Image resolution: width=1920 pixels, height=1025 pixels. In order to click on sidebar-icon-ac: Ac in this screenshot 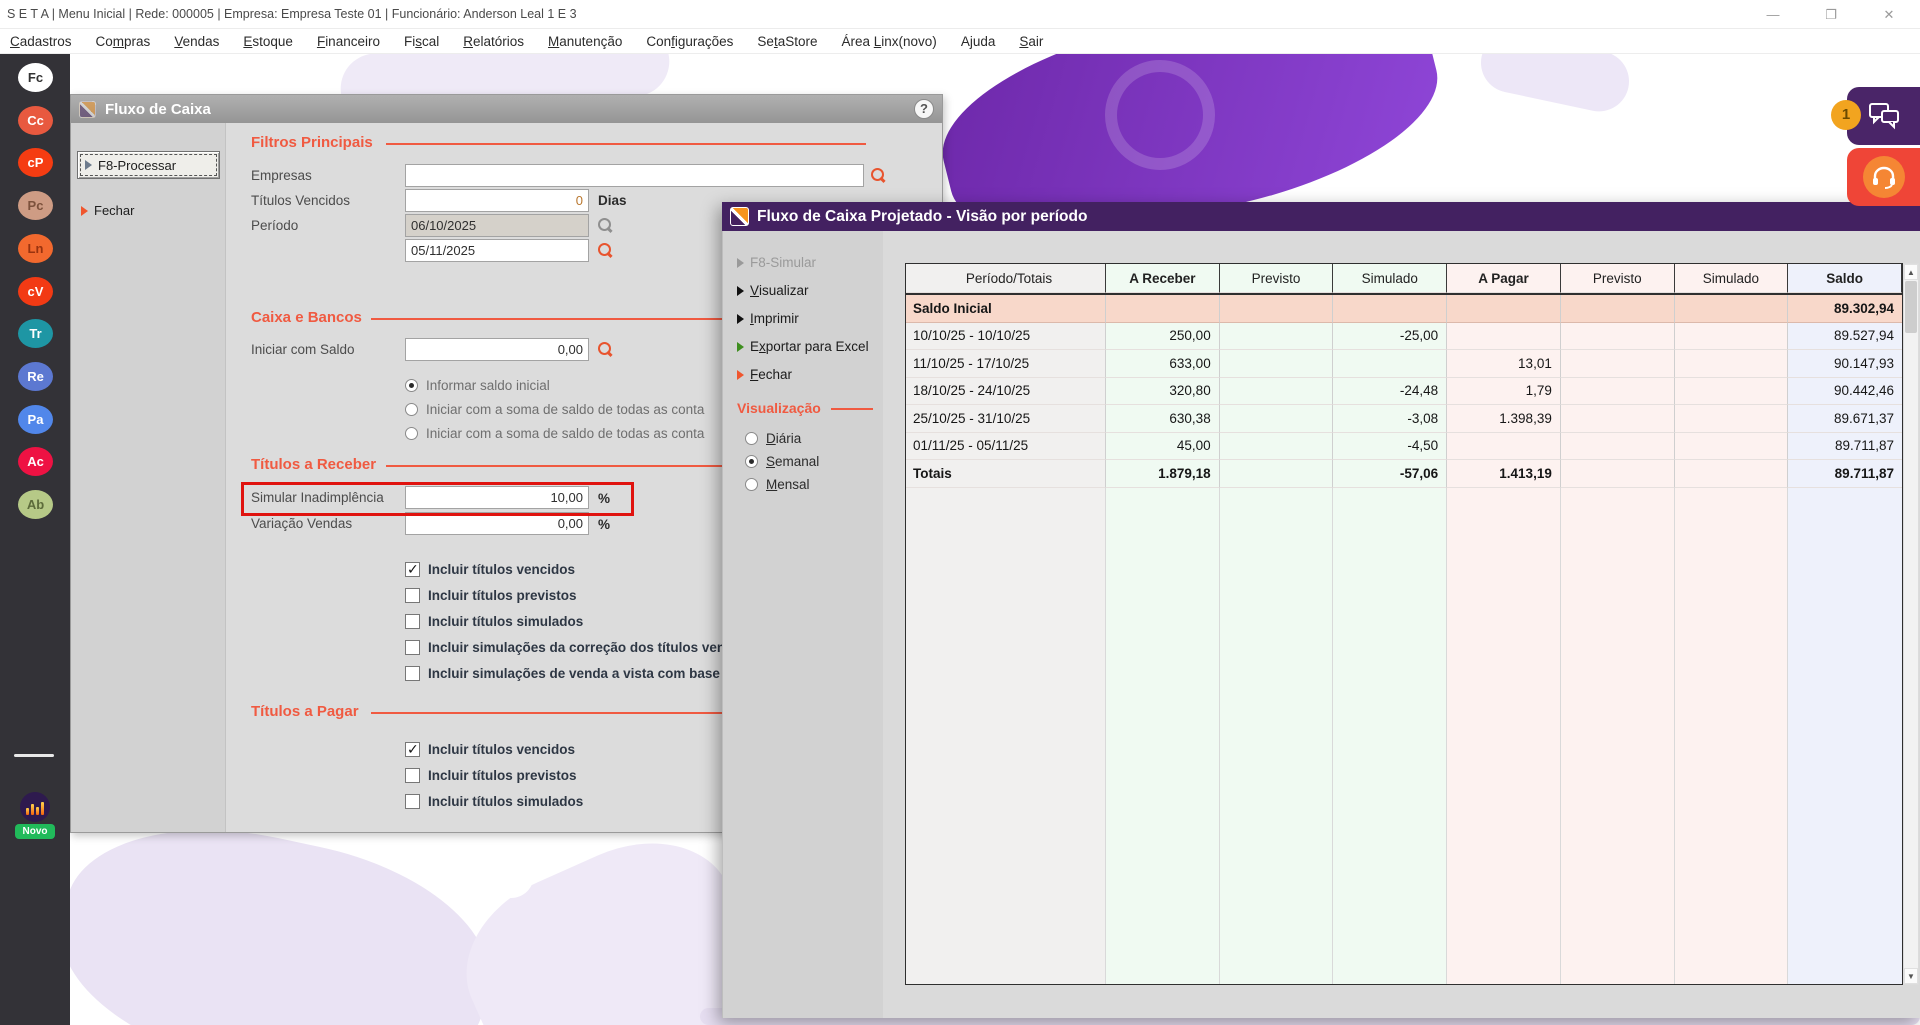, I will do `click(35, 462)`.